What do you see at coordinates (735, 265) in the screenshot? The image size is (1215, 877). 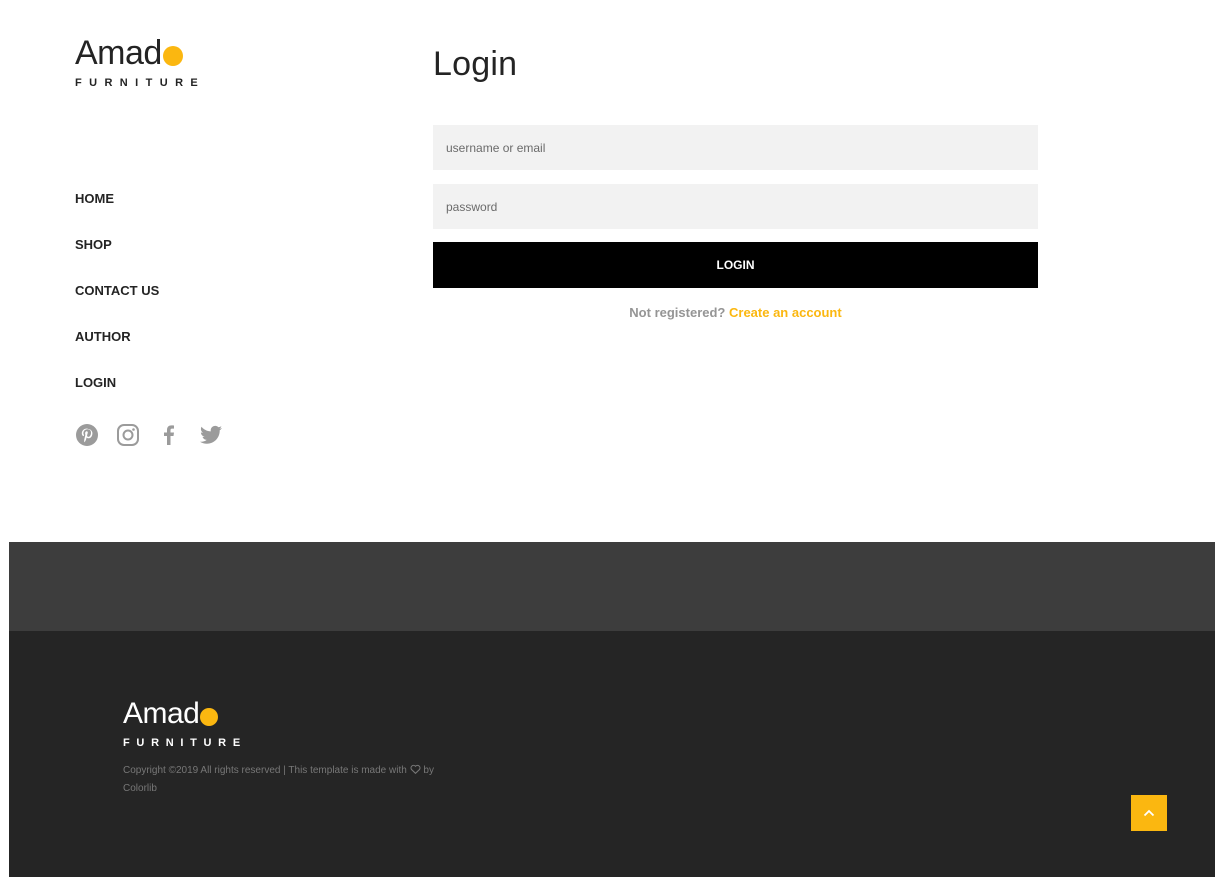 I see `login-button: LOGIN` at bounding box center [735, 265].